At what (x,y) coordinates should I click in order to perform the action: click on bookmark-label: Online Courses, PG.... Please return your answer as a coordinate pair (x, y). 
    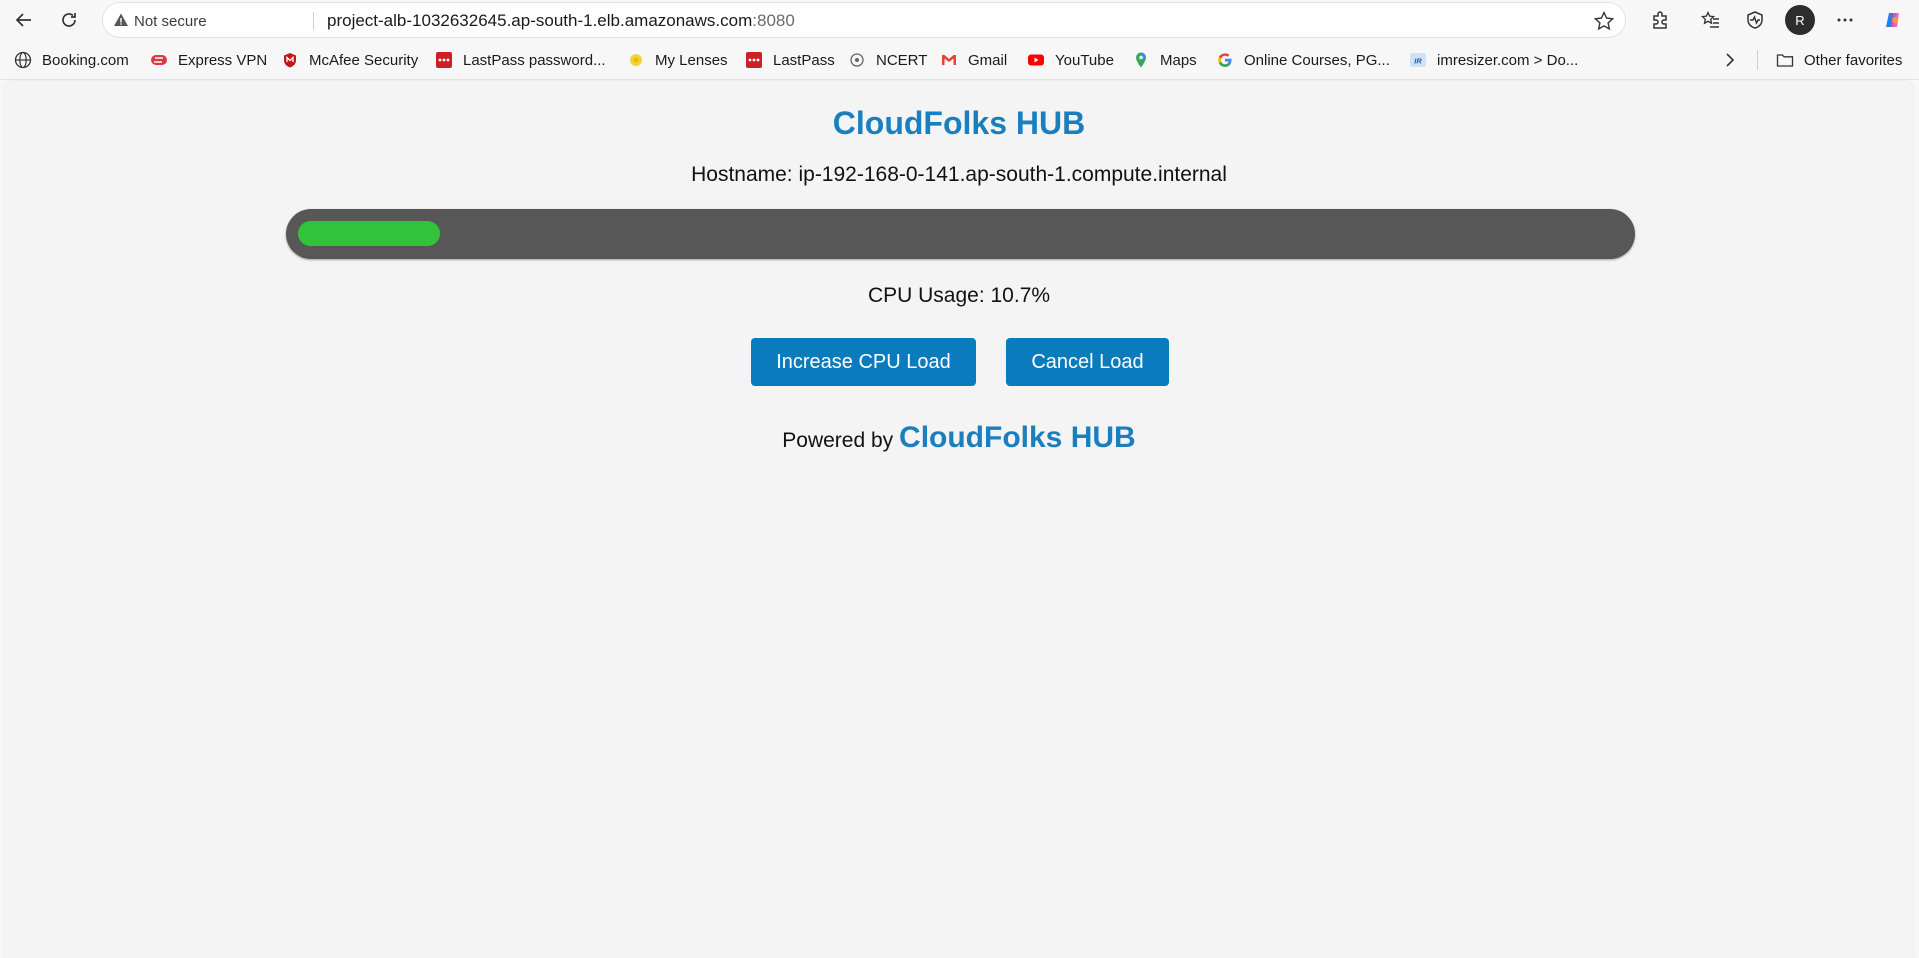
    Looking at the image, I should click on (1317, 60).